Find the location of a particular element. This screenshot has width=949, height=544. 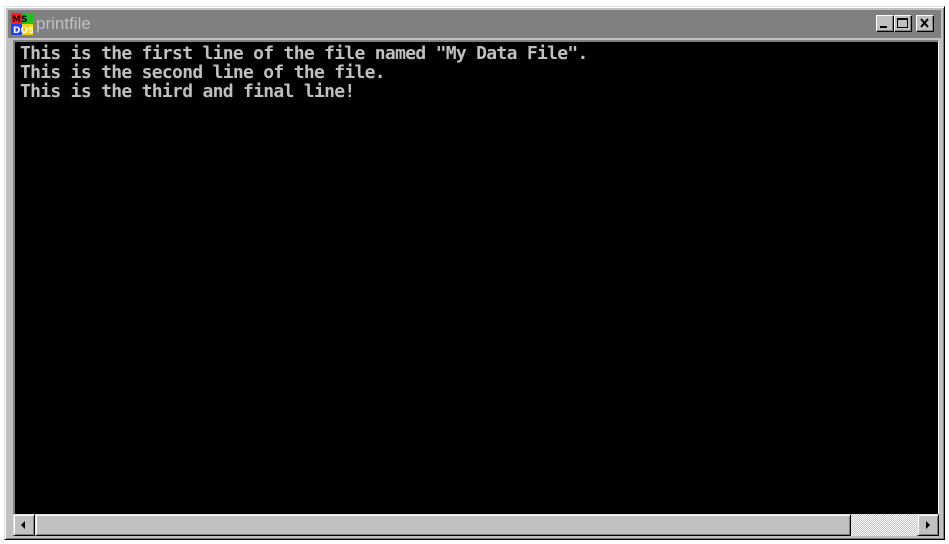

scrollbar-thumb is located at coordinates (443, 525).